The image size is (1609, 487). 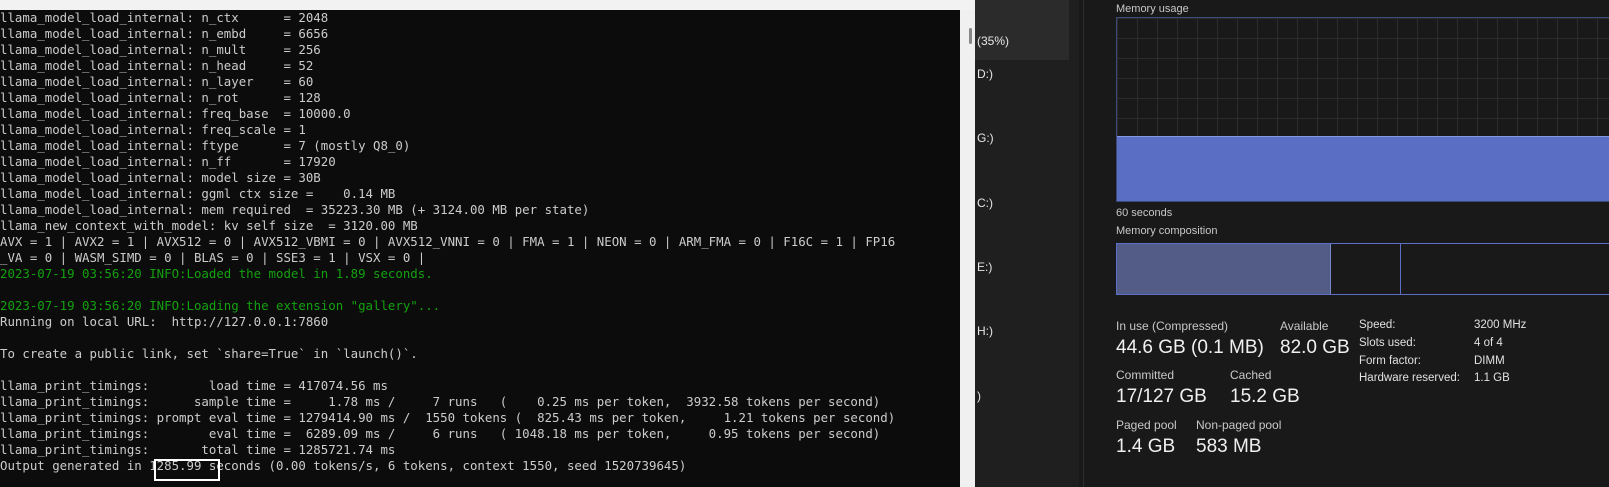 What do you see at coordinates (1161, 396) in the screenshot?
I see `committed-value: 17/127 GB` at bounding box center [1161, 396].